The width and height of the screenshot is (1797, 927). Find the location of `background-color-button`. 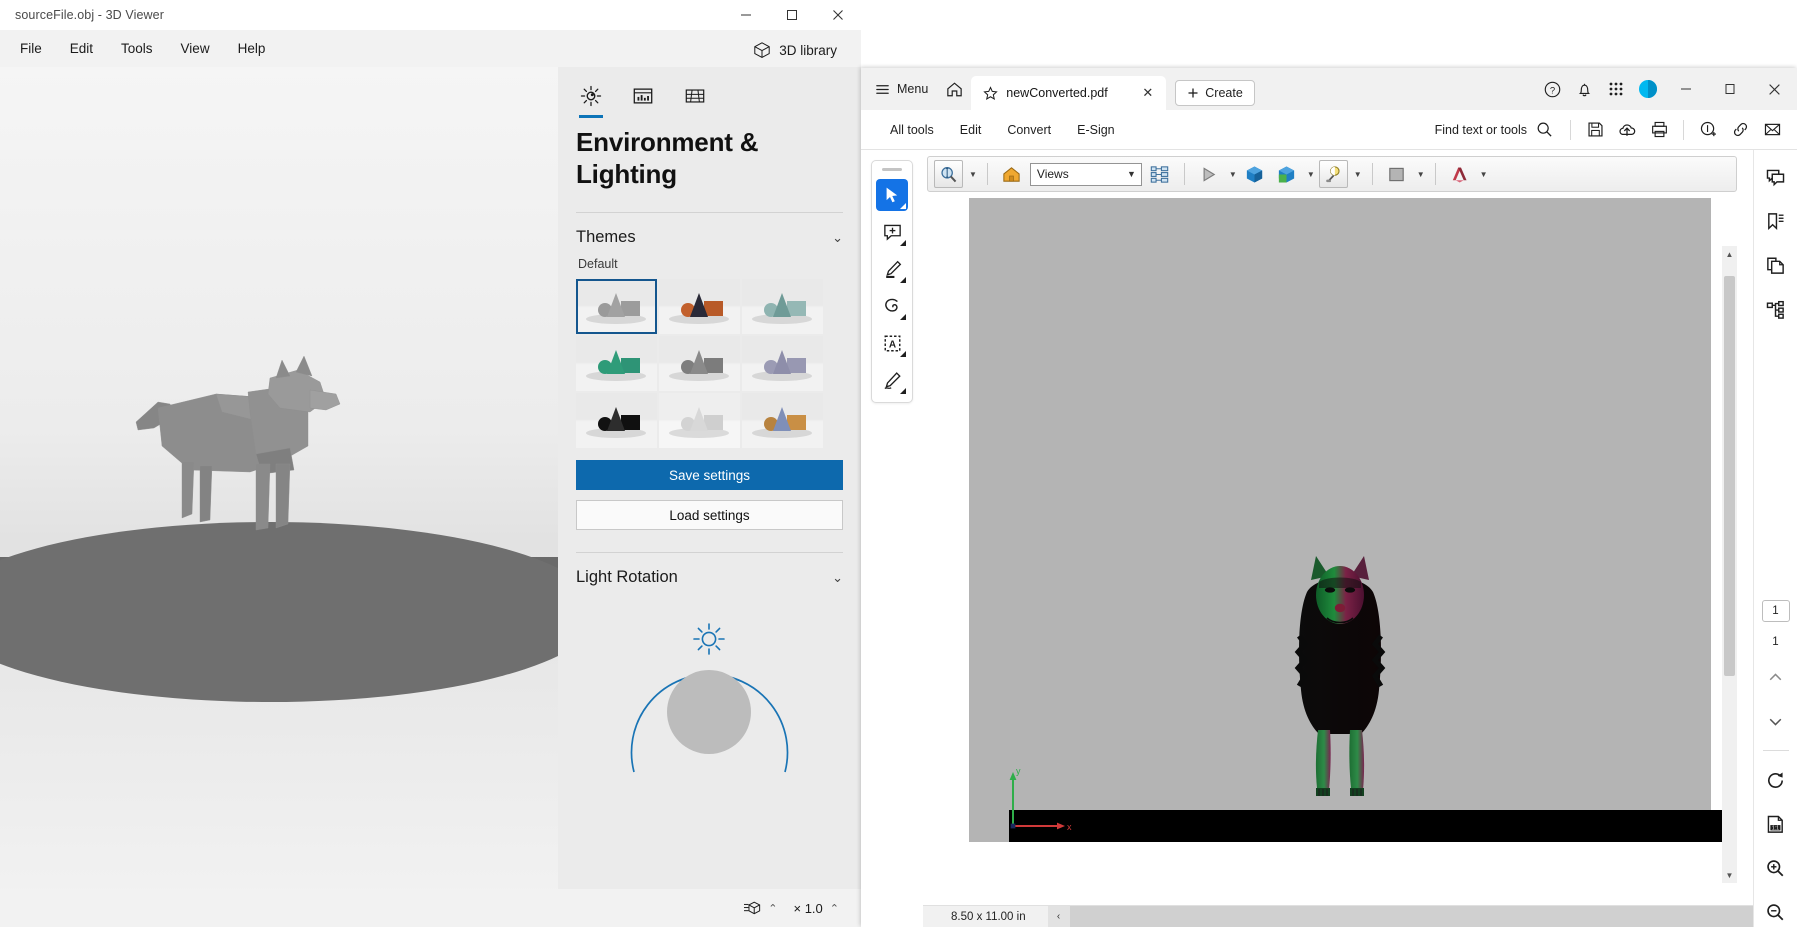

background-color-button is located at coordinates (1397, 174).